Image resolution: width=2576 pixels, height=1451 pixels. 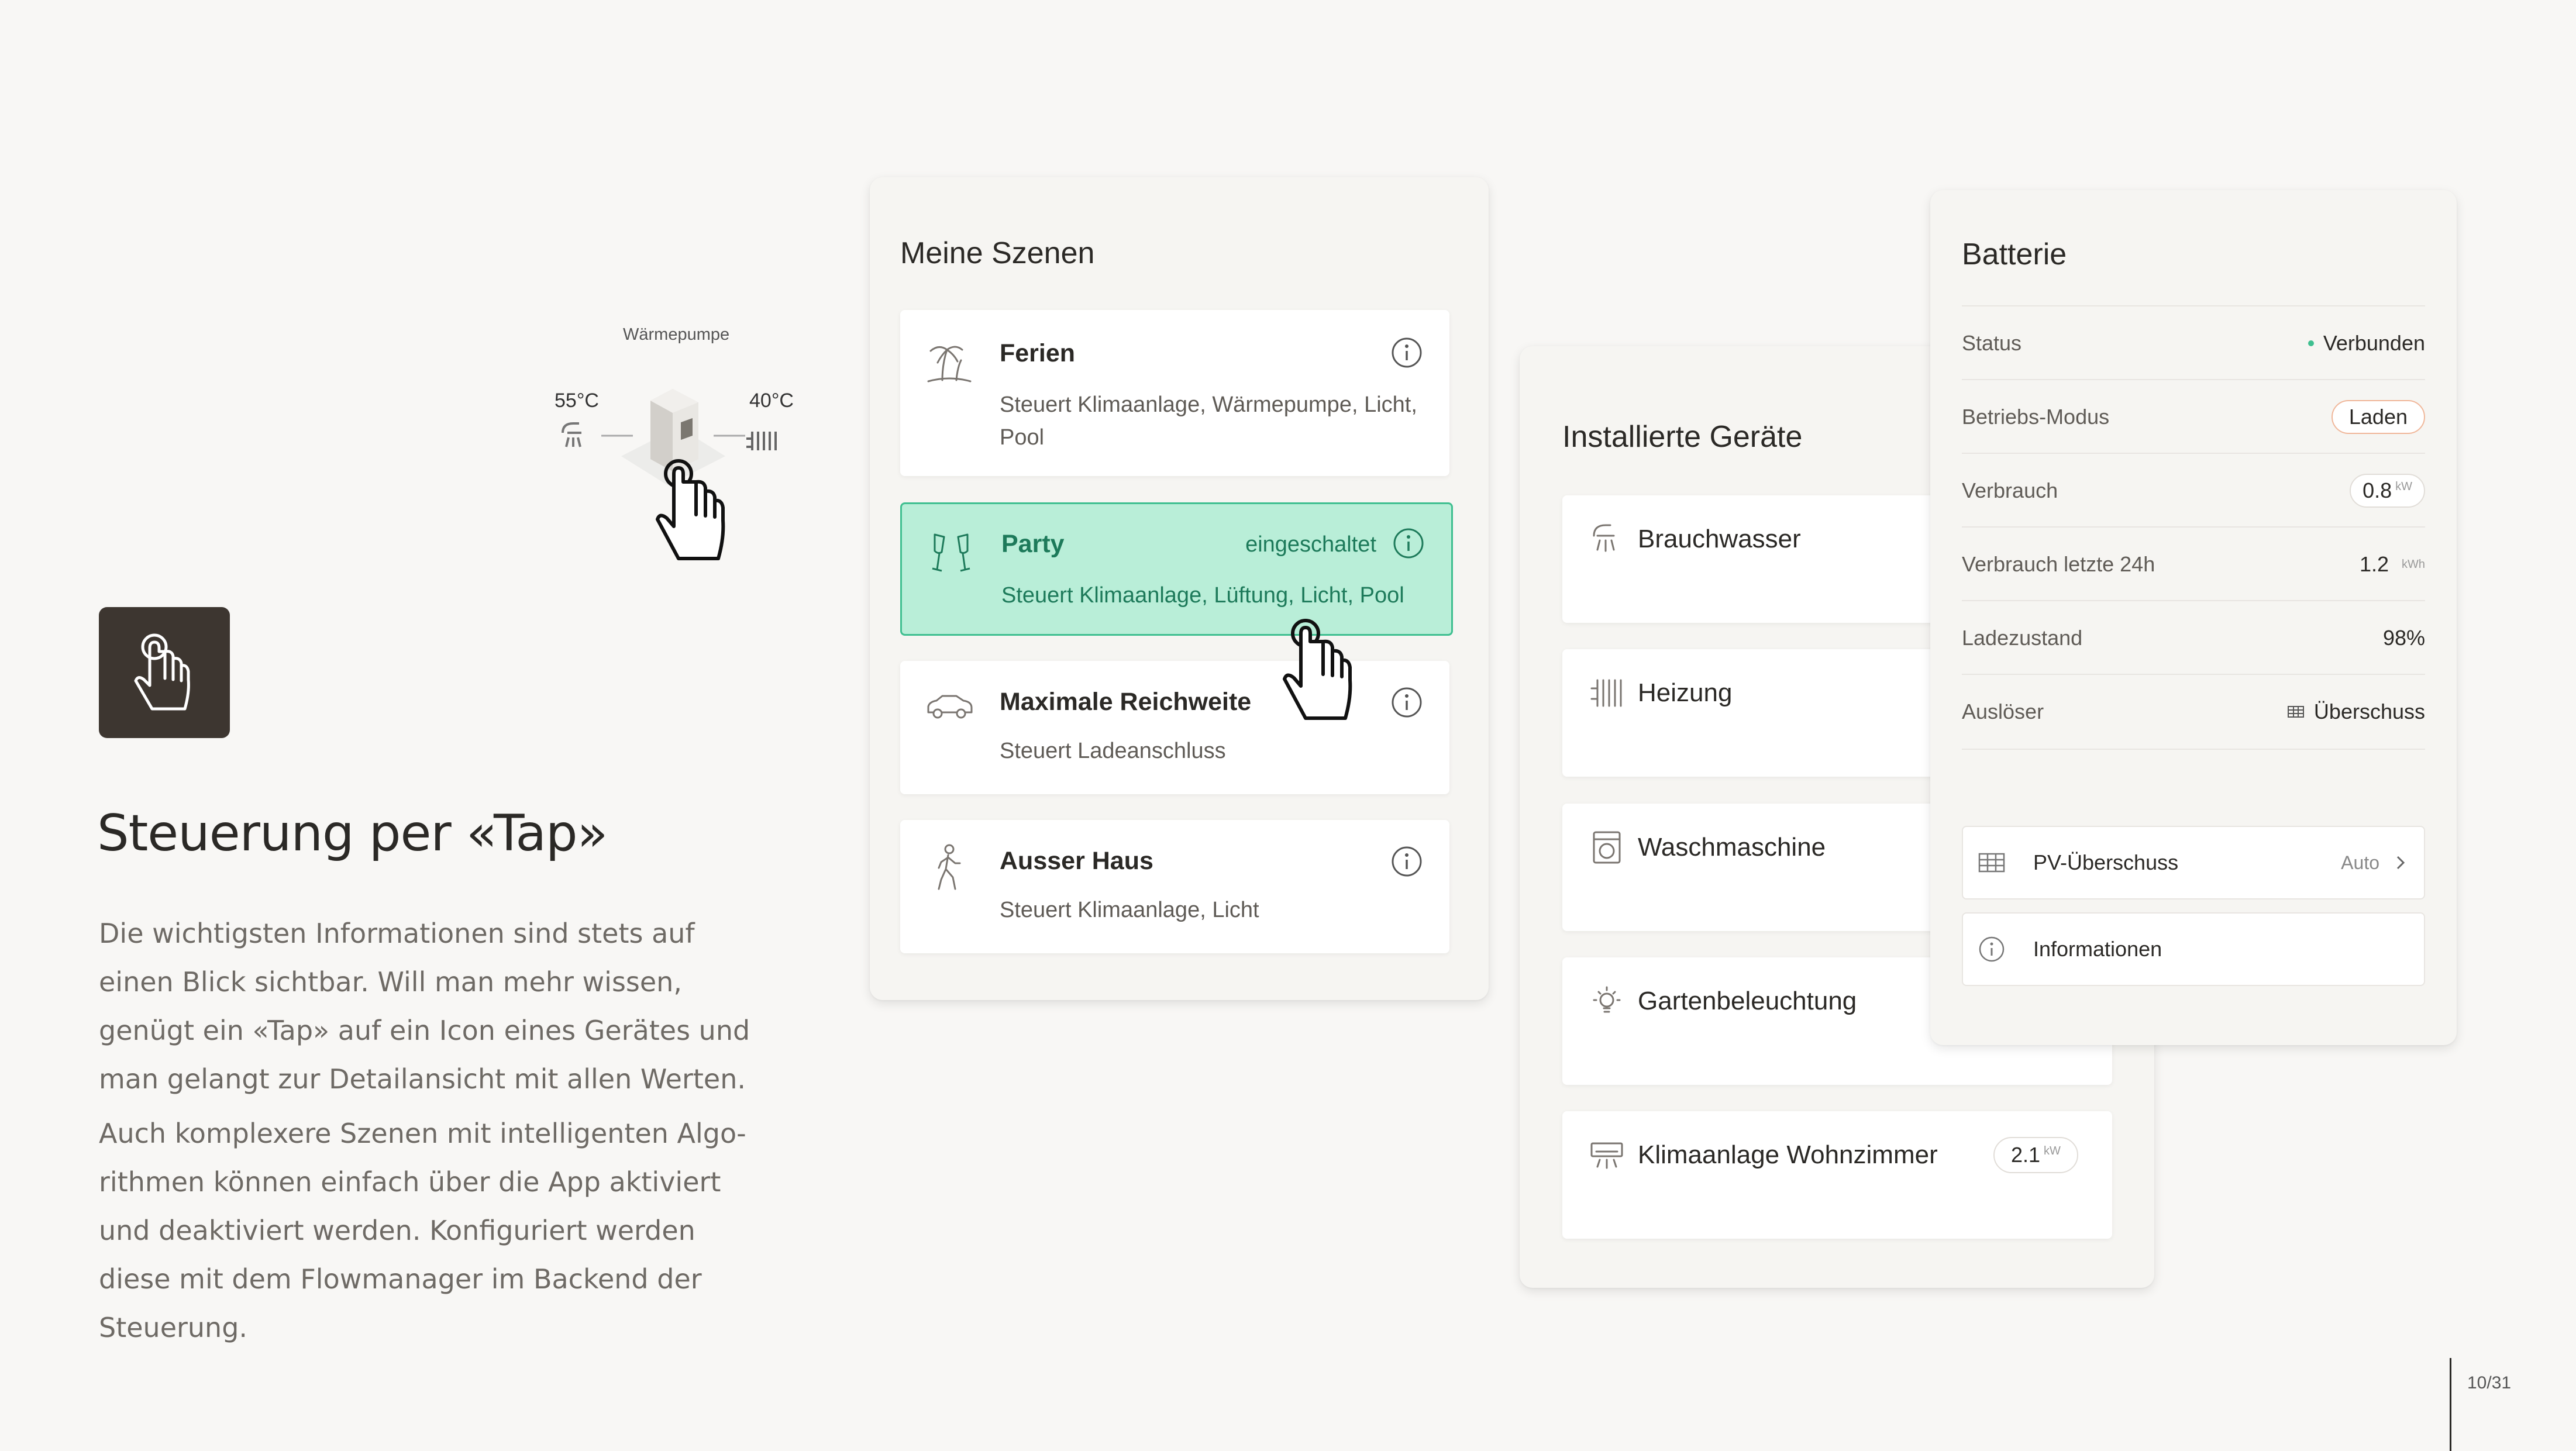 I want to click on washing-machine-icon, so click(x=1607, y=847).